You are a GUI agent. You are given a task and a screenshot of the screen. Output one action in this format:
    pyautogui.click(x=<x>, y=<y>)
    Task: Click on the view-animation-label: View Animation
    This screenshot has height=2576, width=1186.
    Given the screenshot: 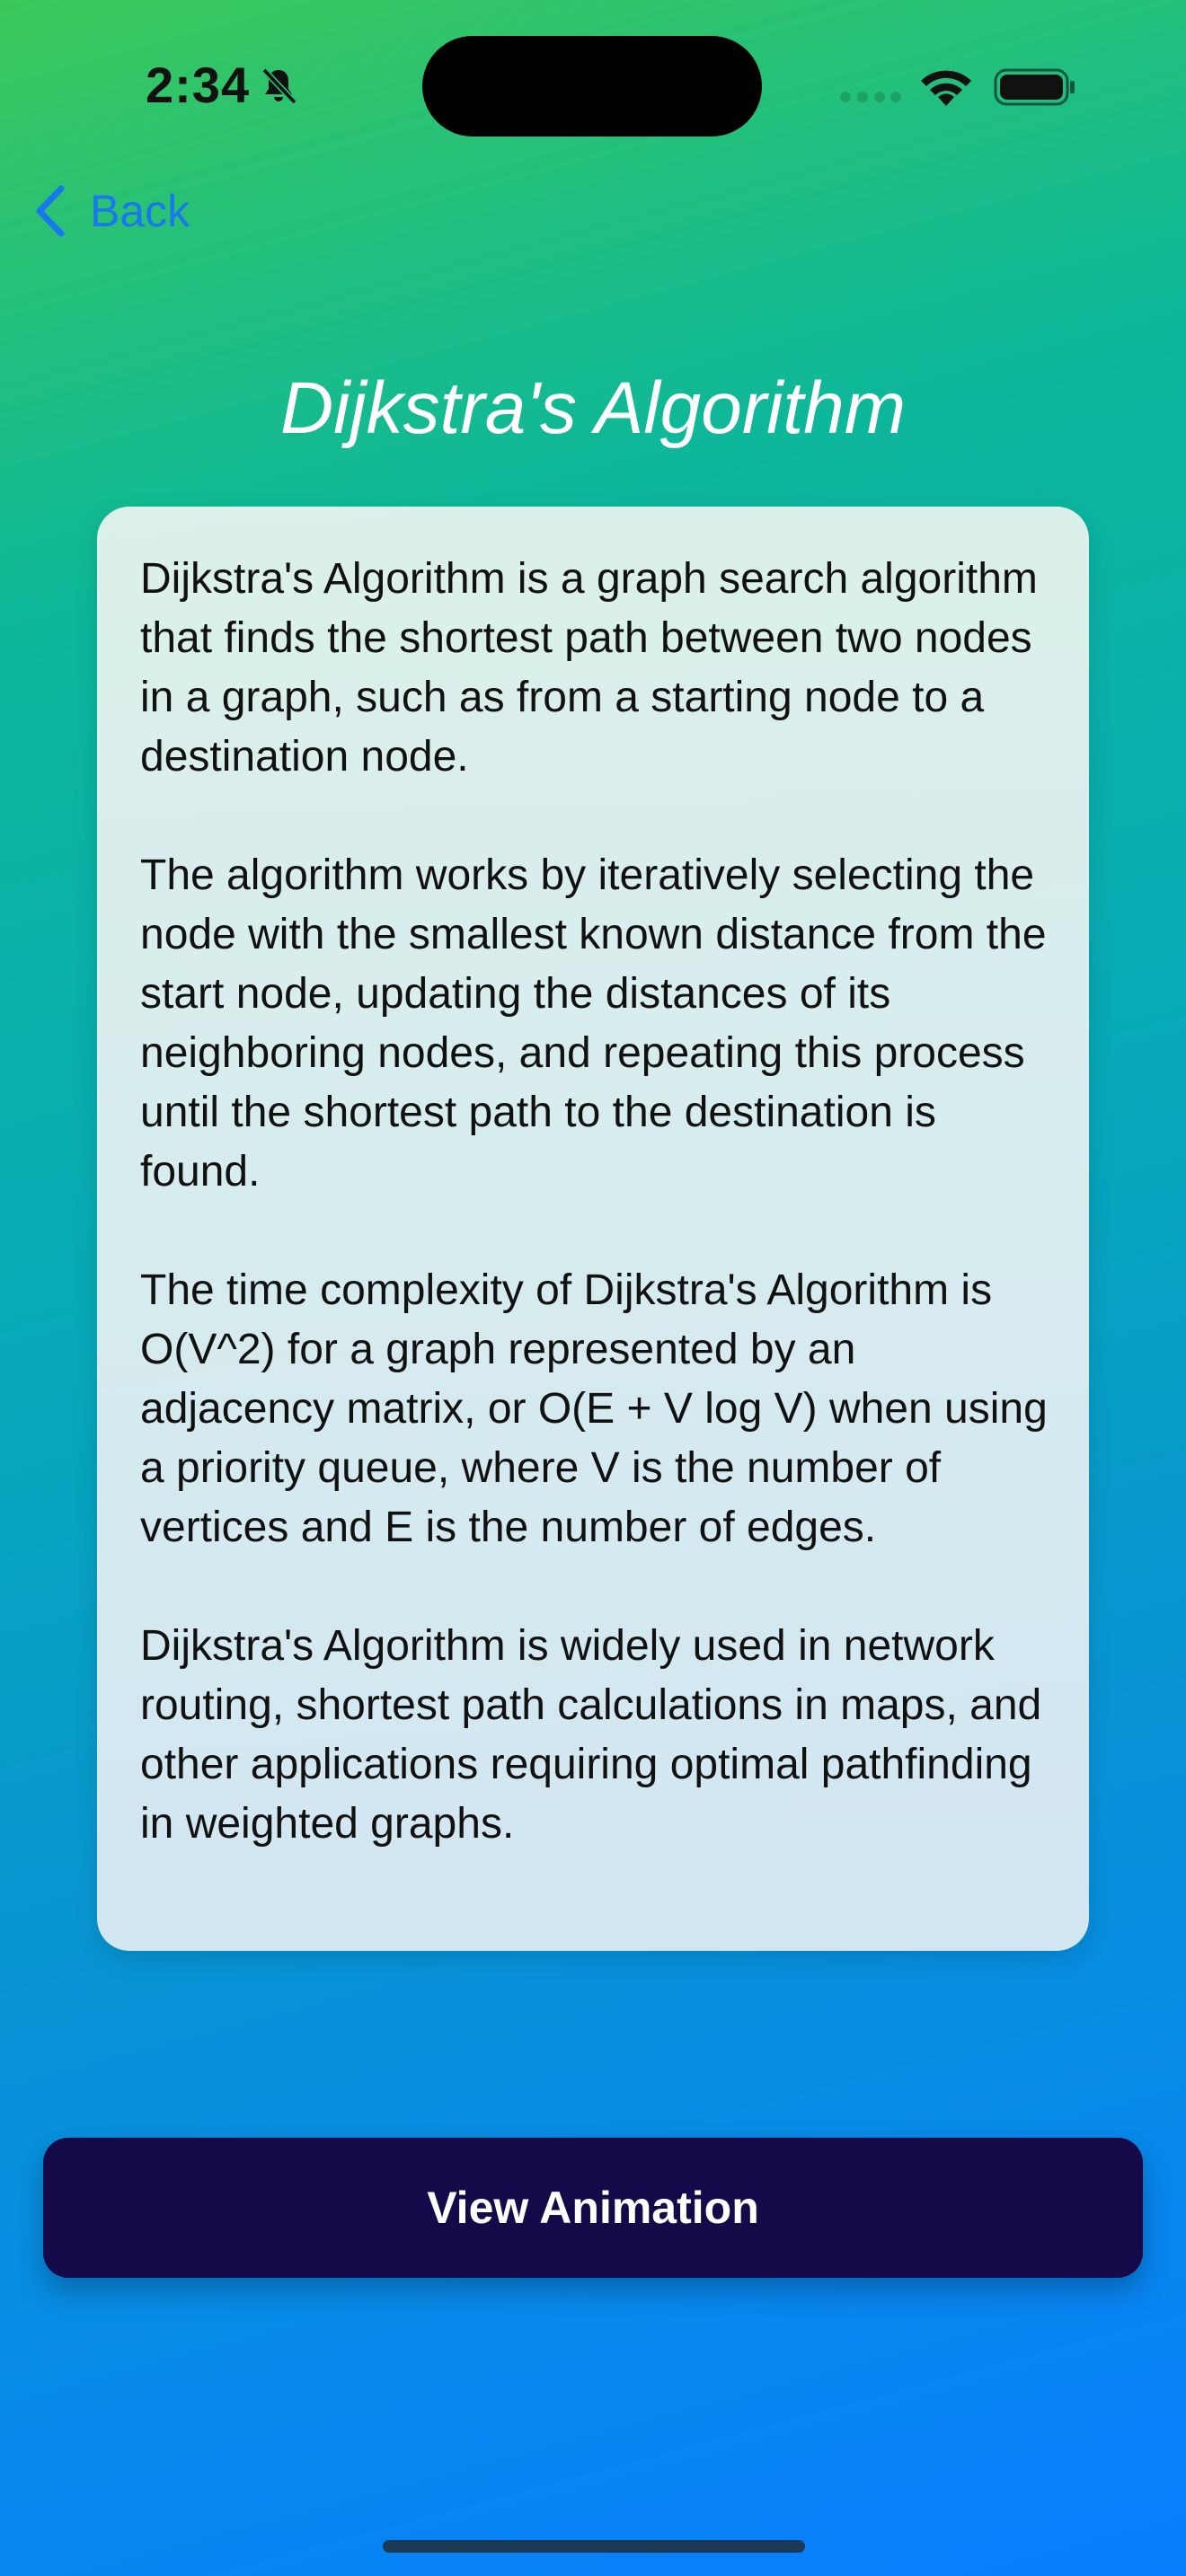 What is the action you would take?
    pyautogui.click(x=593, y=2208)
    